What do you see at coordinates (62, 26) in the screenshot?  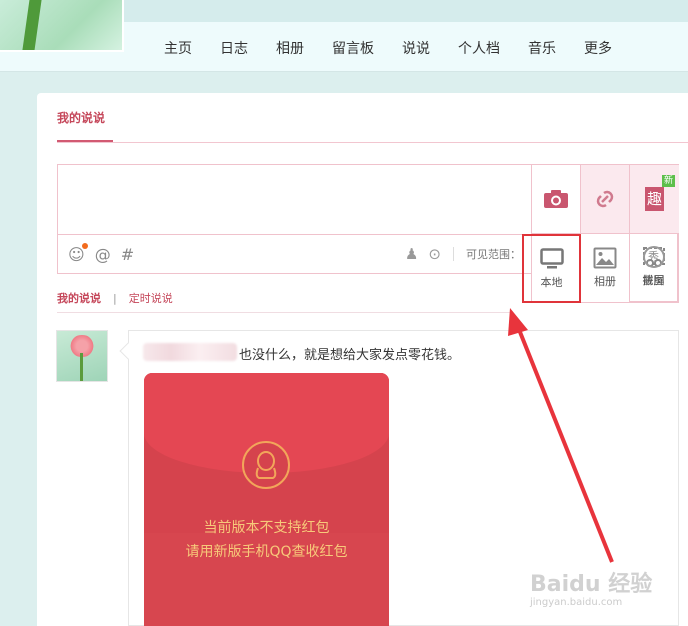 I see `profile-avatar` at bounding box center [62, 26].